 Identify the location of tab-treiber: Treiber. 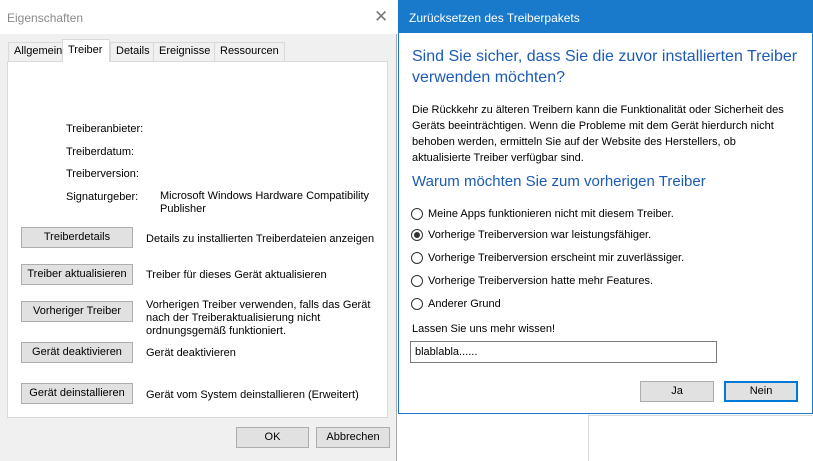
(86, 50).